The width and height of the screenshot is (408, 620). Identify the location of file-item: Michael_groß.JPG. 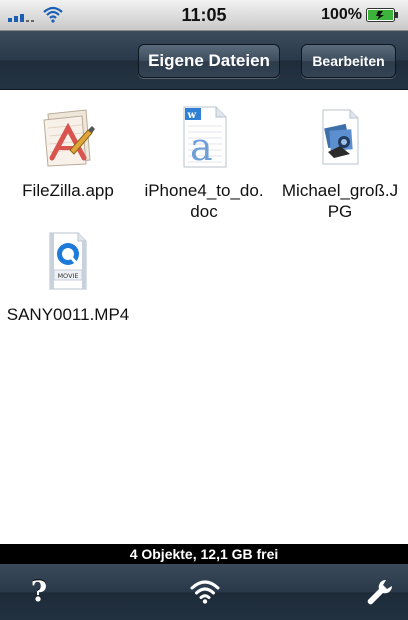
(340, 164).